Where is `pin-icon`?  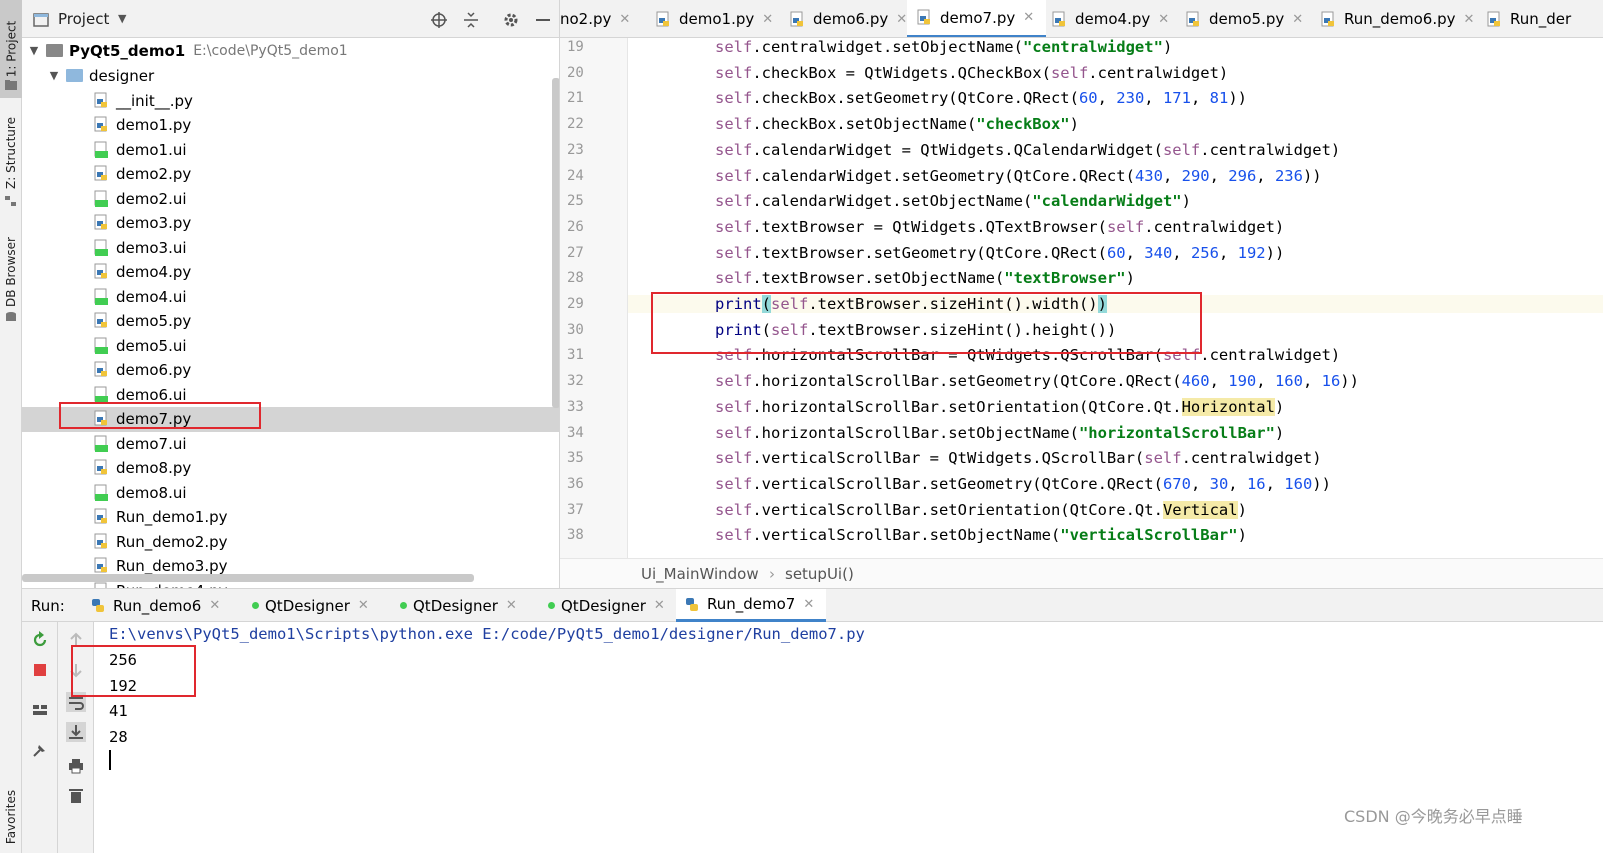
pin-icon is located at coordinates (40, 750).